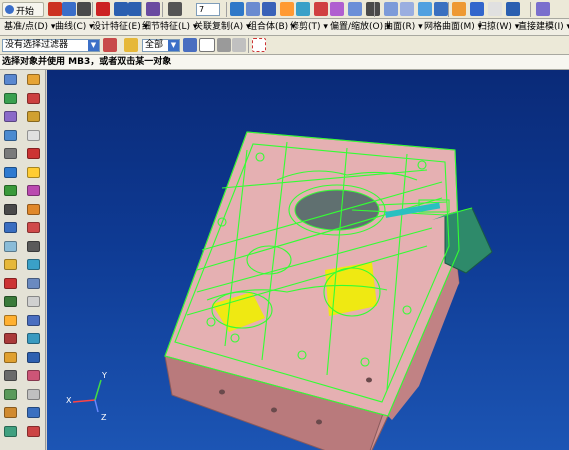 This screenshot has height=450, width=569. What do you see at coordinates (468, 240) in the screenshot?
I see `slider-block` at bounding box center [468, 240].